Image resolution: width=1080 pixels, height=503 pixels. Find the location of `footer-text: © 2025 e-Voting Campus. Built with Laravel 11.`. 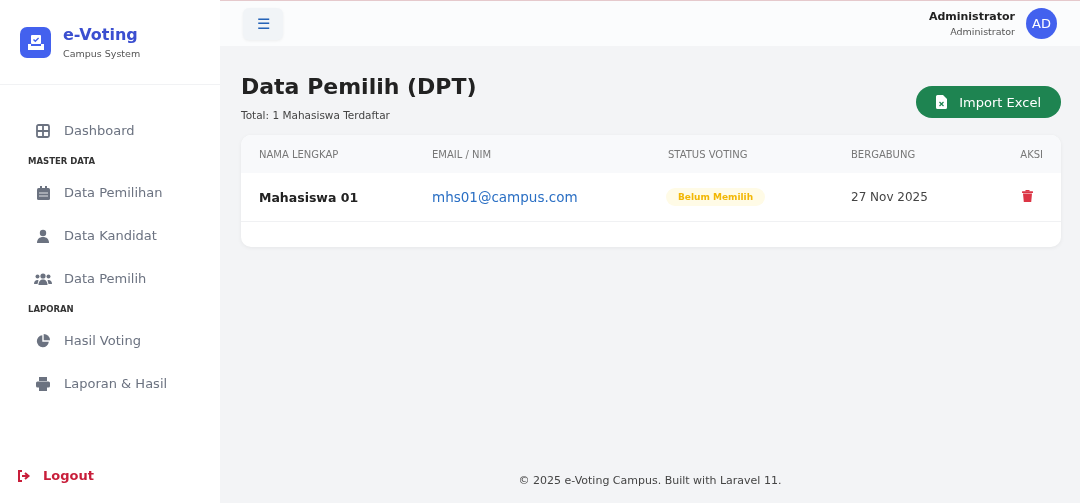

footer-text: © 2025 e-Voting Campus. Built with Laravel 11. is located at coordinates (650, 480).